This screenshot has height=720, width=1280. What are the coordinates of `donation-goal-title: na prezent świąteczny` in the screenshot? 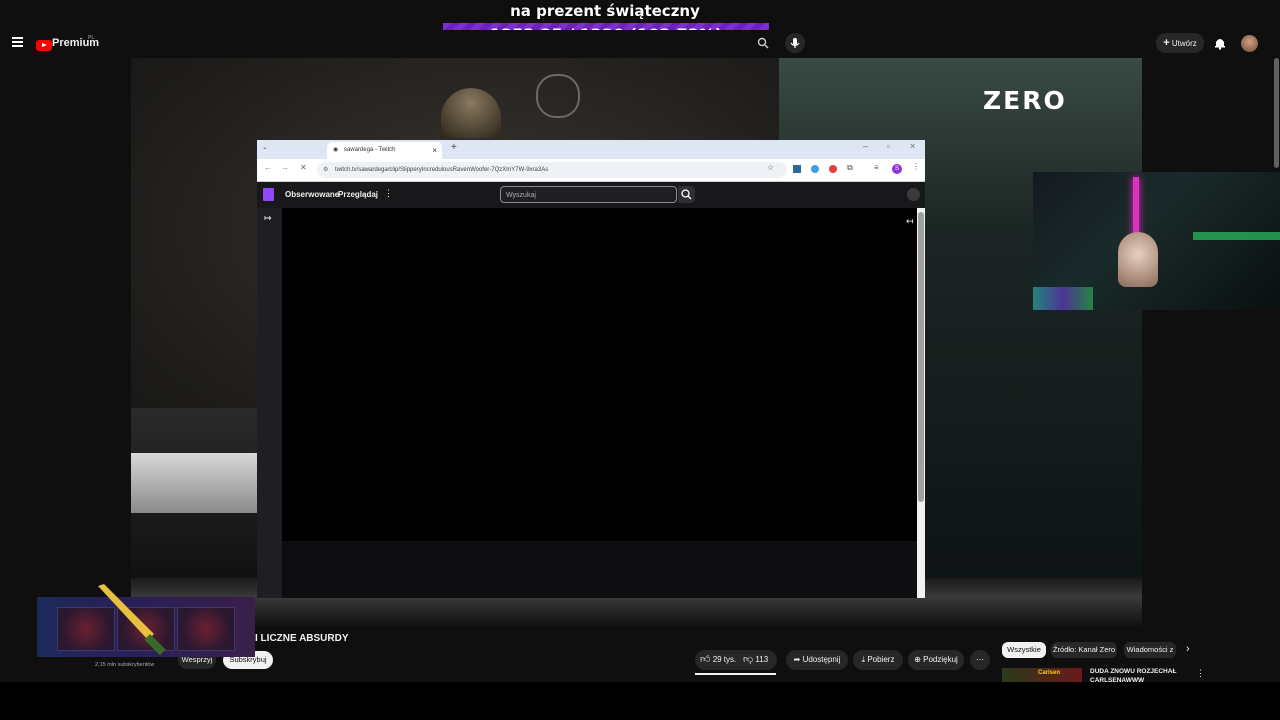 It's located at (605, 11).